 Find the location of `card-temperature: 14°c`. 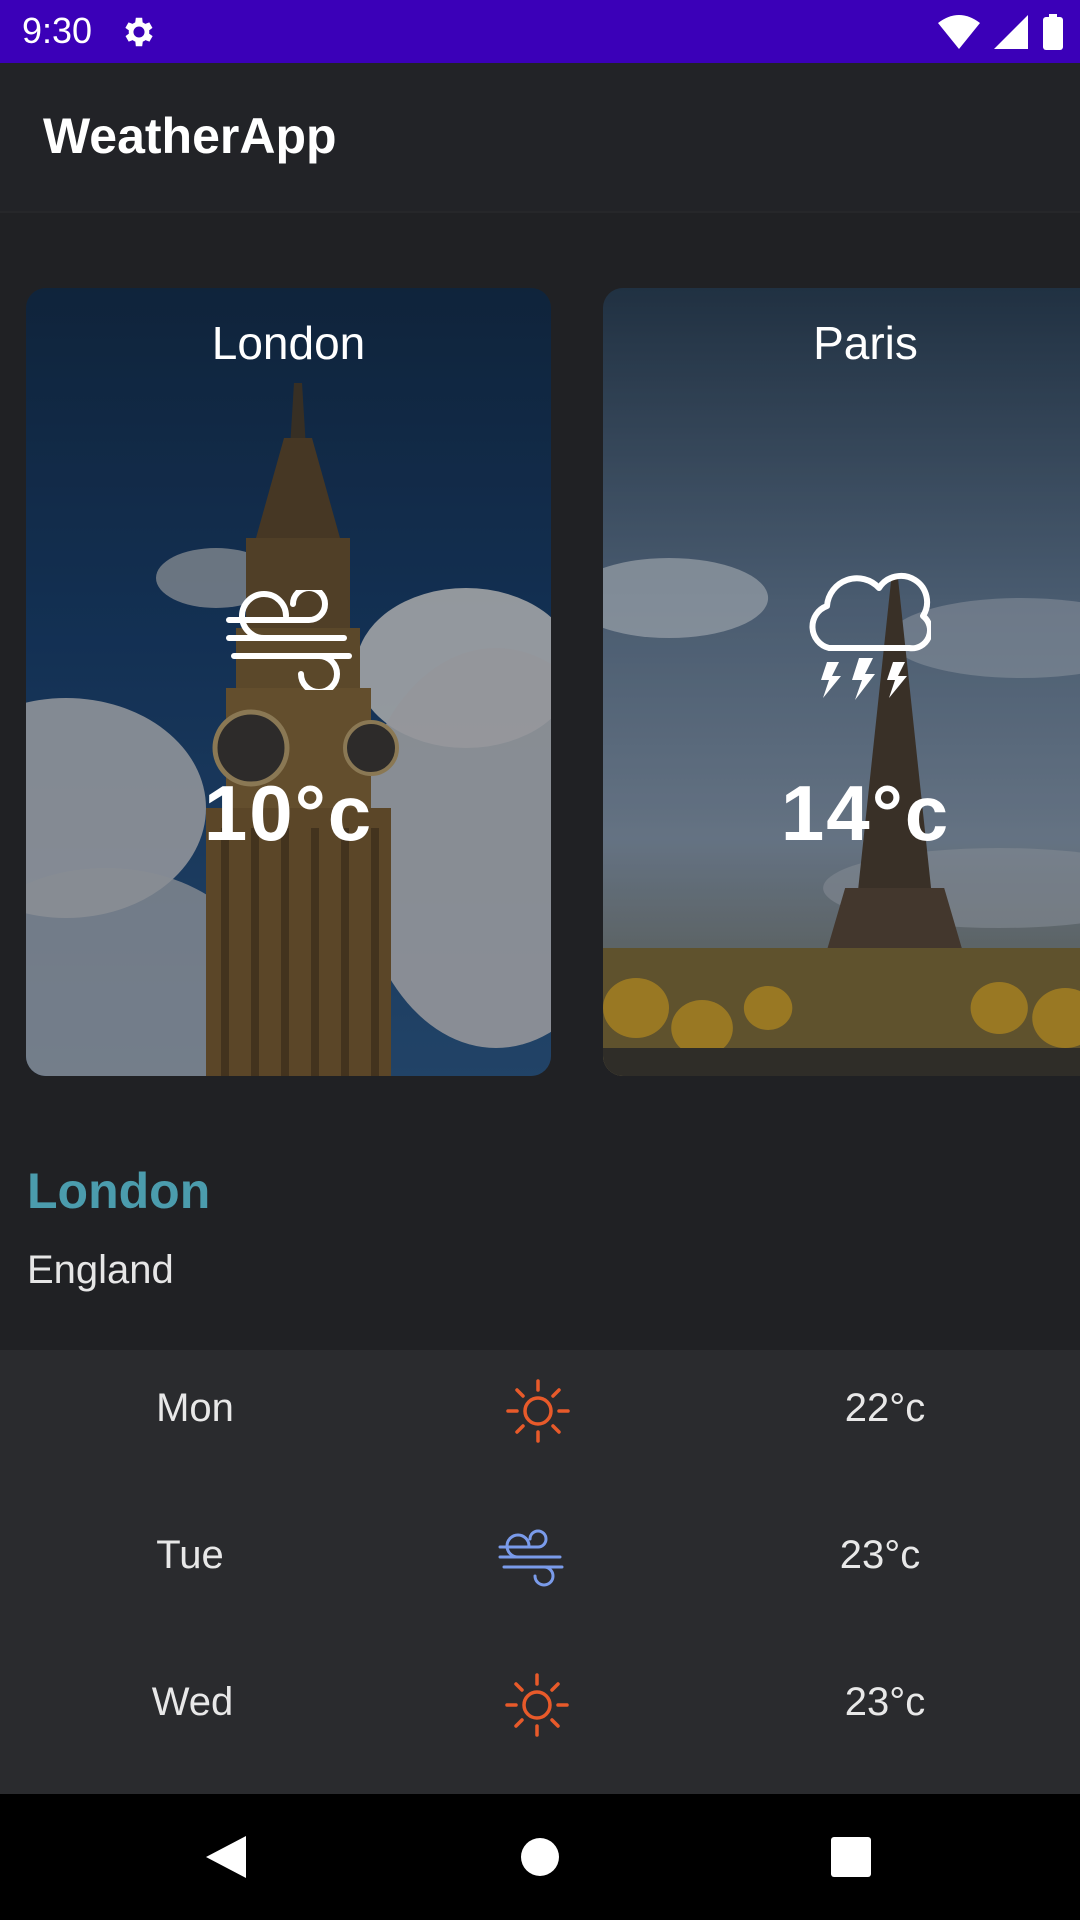

card-temperature: 14°c is located at coordinates (865, 813).